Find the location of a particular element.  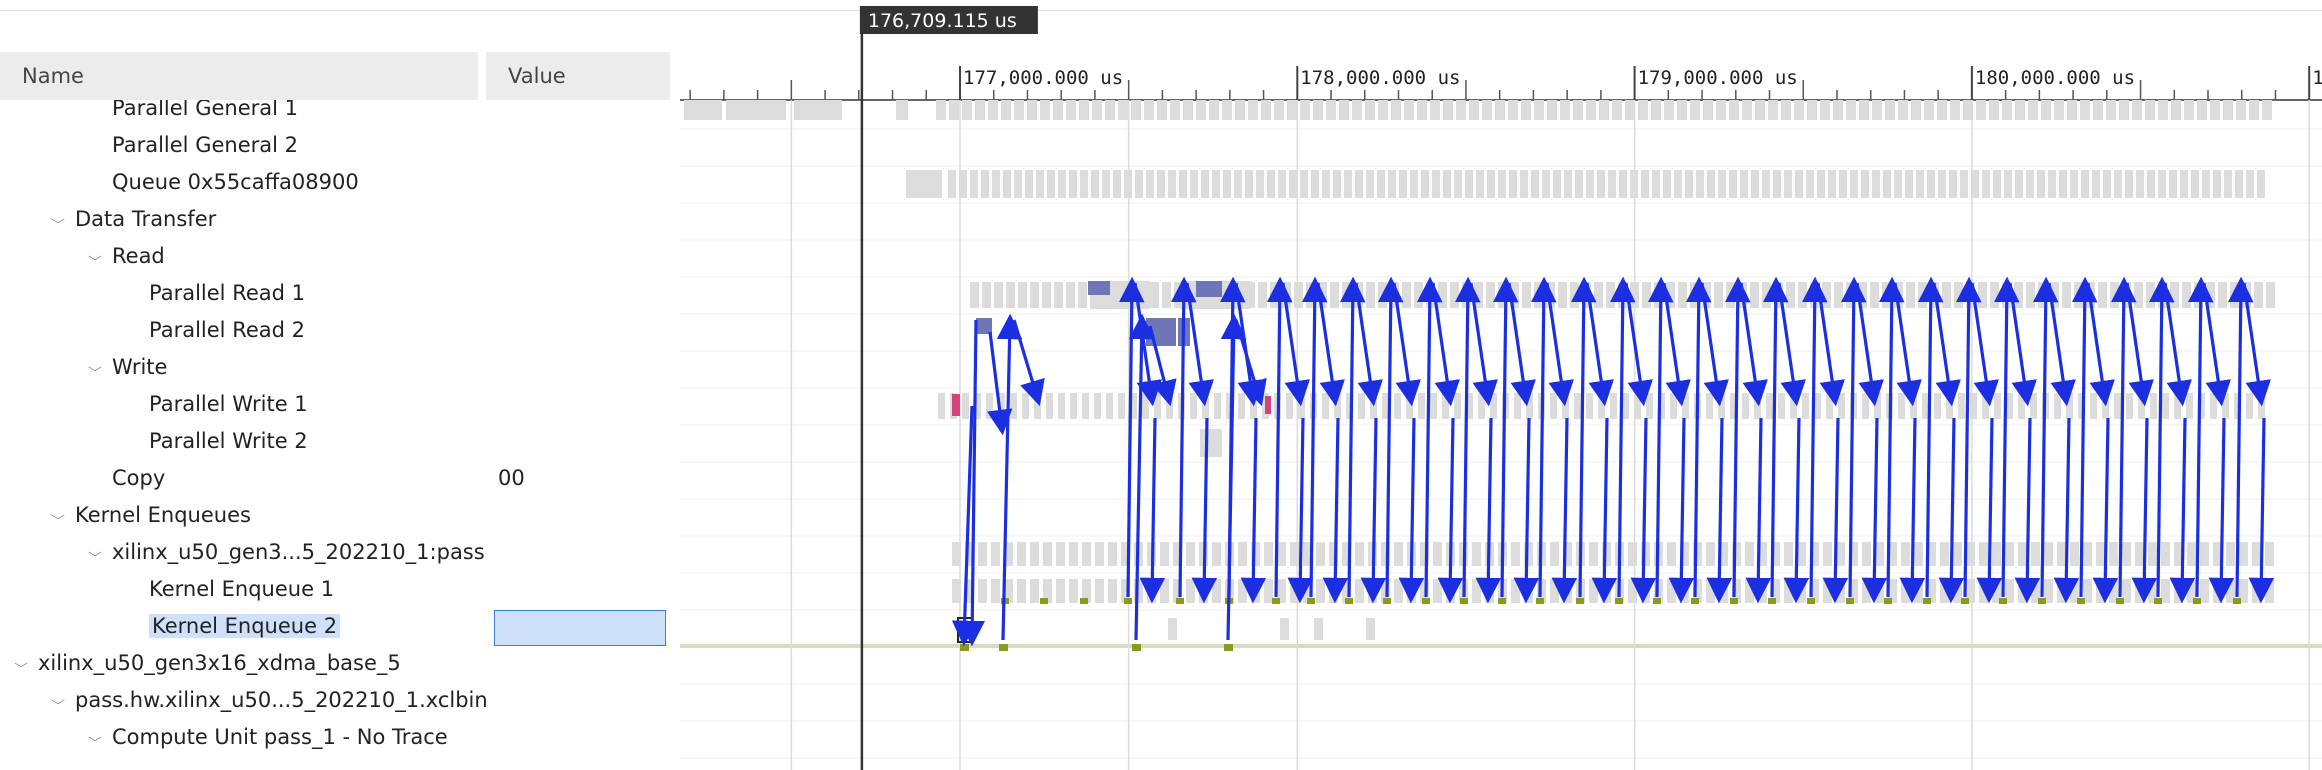

tree-row-pass-hw-xilinx-u50-5-202210-1-xclbin: ⌵ pass.hw.xilinx_u50...5_202210_1.xclbin is located at coordinates (340, 702).